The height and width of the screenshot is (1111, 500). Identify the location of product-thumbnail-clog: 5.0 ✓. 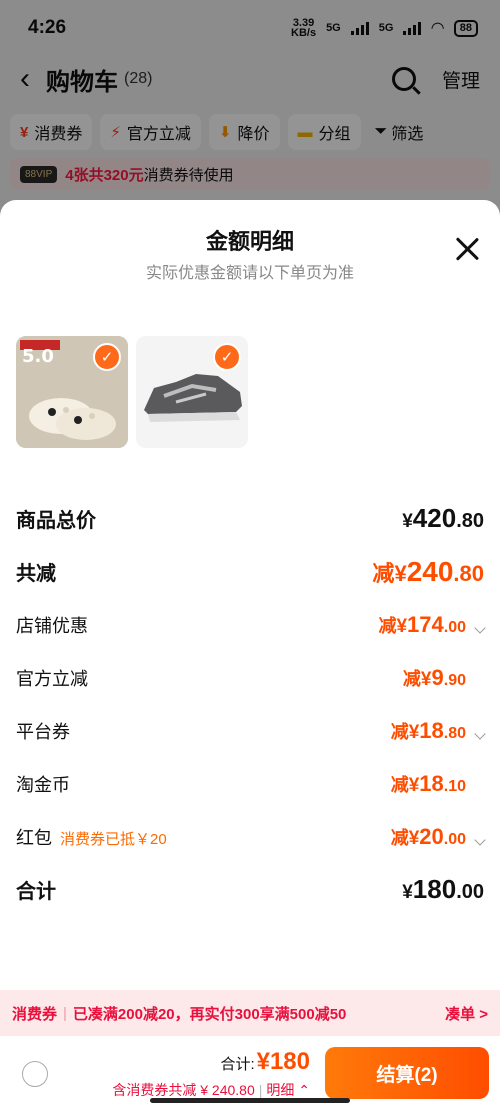
(72, 392).